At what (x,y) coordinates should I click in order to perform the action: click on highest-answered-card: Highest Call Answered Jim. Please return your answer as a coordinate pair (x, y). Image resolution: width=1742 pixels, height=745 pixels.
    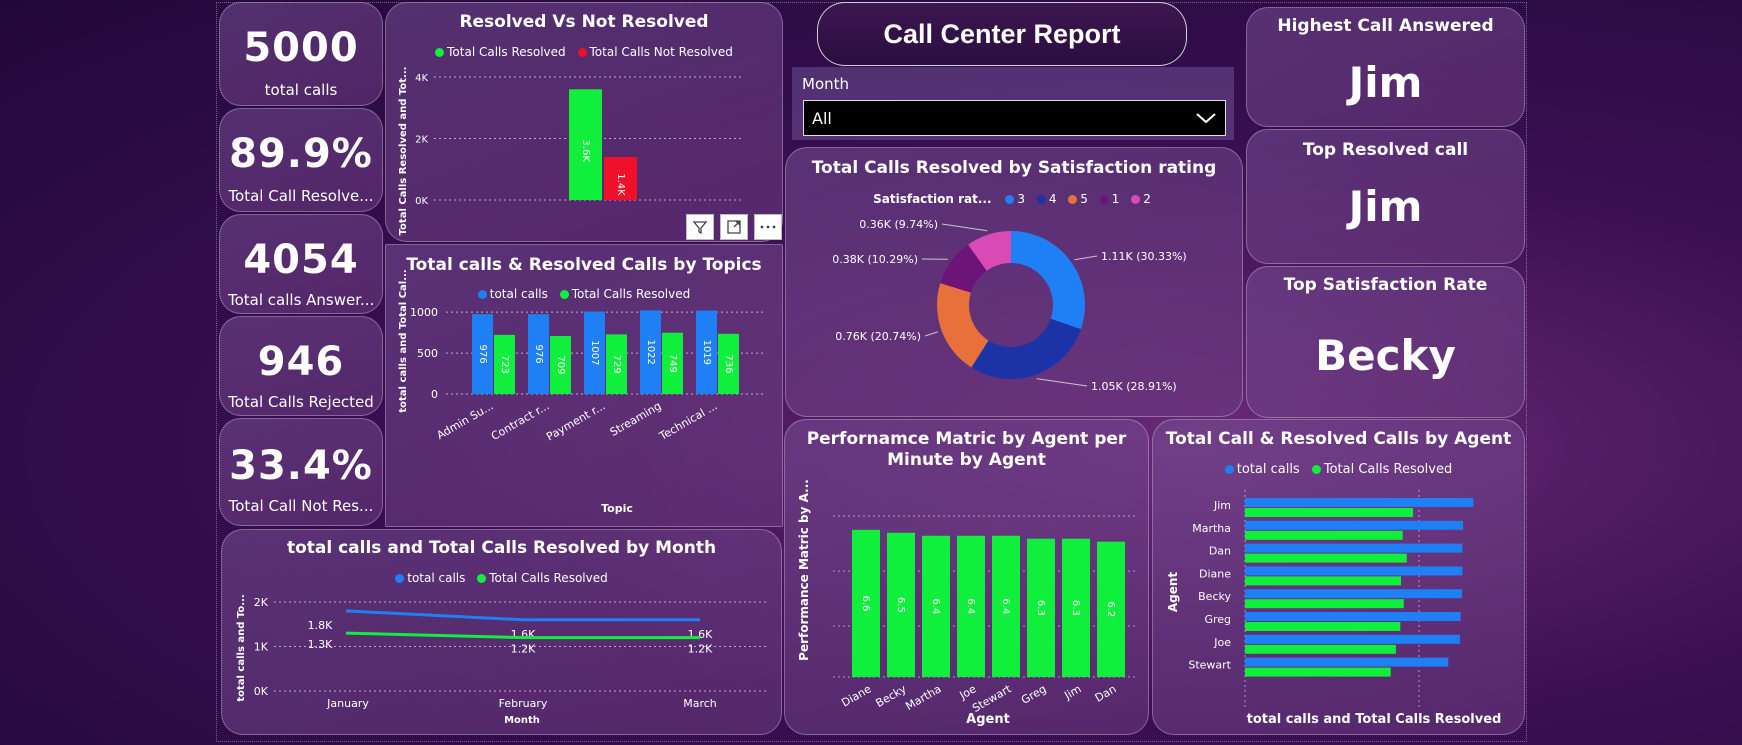
    Looking at the image, I should click on (1385, 67).